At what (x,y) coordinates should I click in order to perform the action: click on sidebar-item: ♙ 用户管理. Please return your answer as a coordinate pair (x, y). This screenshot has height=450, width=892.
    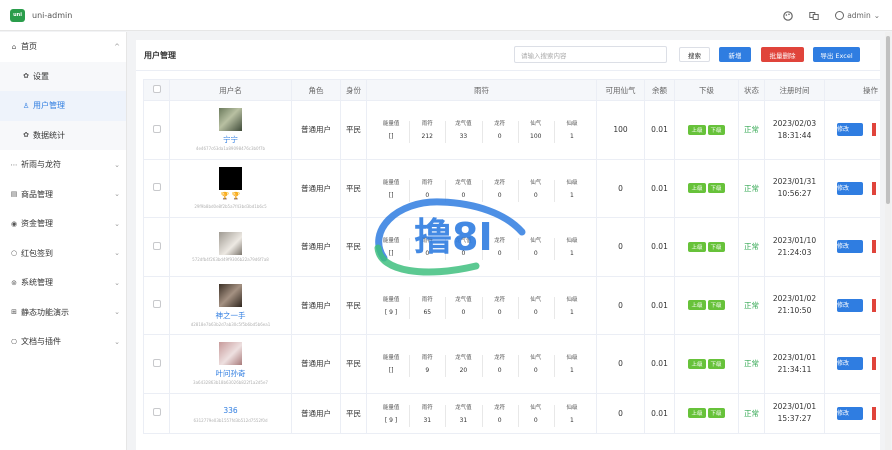
    Looking at the image, I should click on (63, 106).